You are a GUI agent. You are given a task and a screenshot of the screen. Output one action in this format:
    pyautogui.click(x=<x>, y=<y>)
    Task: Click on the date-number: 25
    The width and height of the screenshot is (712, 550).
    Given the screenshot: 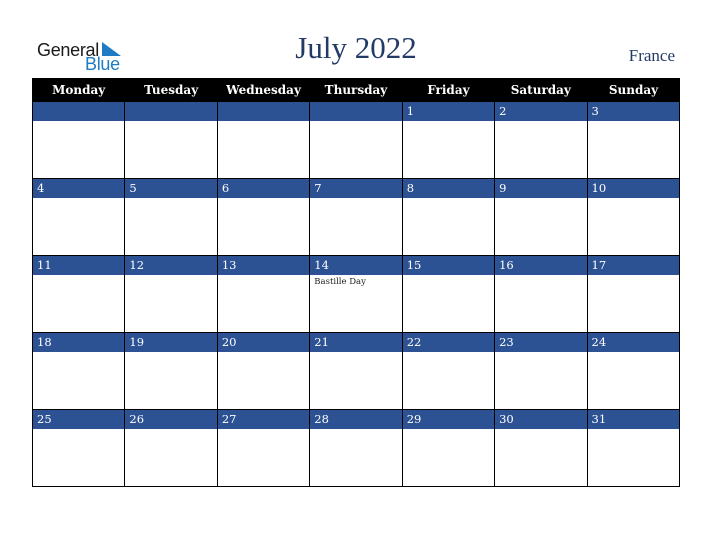 What is the action you would take?
    pyautogui.click(x=79, y=419)
    